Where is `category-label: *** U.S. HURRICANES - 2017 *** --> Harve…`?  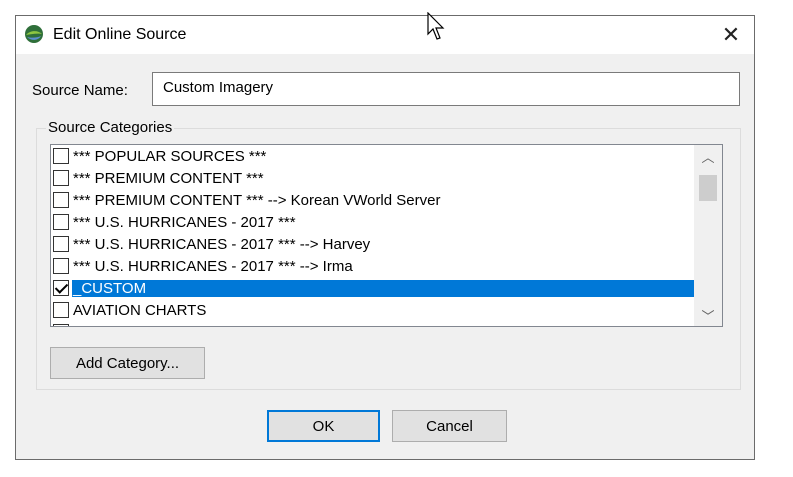 category-label: *** U.S. HURRICANES - 2017 *** --> Harve… is located at coordinates (222, 244).